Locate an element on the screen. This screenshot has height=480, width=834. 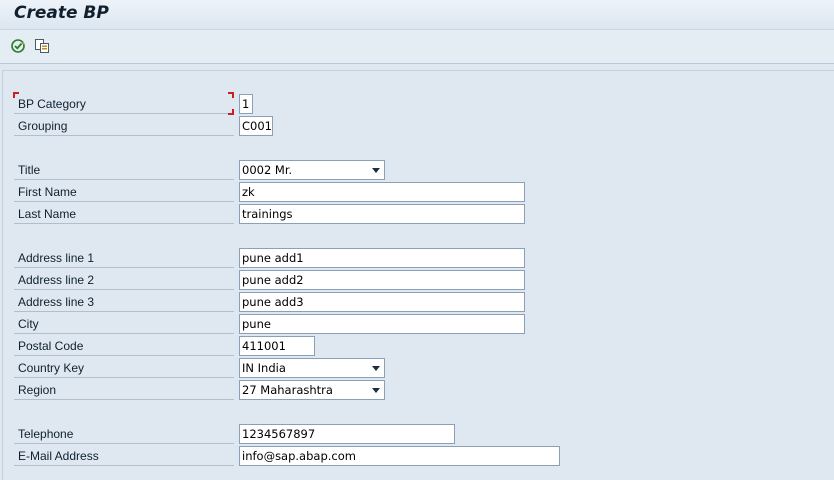
row-last-name: Last Name trainings is located at coordinates (424, 214).